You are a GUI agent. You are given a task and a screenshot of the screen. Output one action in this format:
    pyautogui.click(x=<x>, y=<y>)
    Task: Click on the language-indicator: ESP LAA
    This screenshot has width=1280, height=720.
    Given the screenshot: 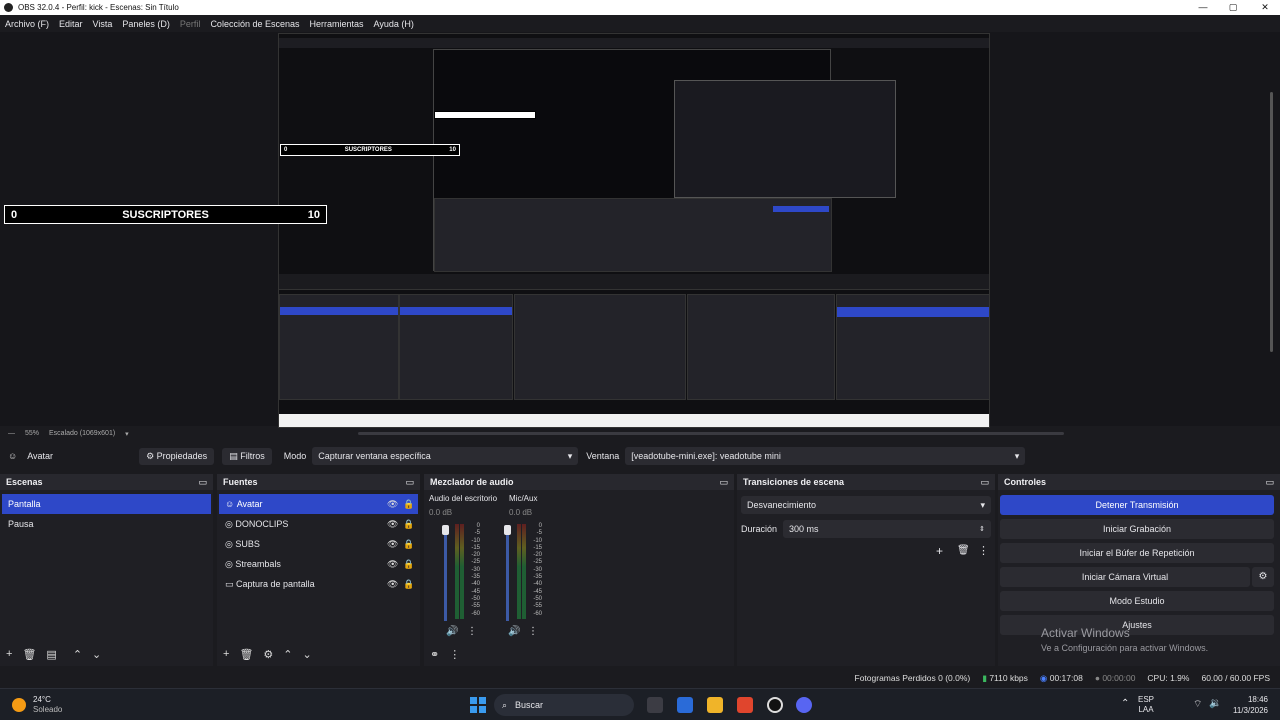 What is the action you would take?
    pyautogui.click(x=1146, y=705)
    